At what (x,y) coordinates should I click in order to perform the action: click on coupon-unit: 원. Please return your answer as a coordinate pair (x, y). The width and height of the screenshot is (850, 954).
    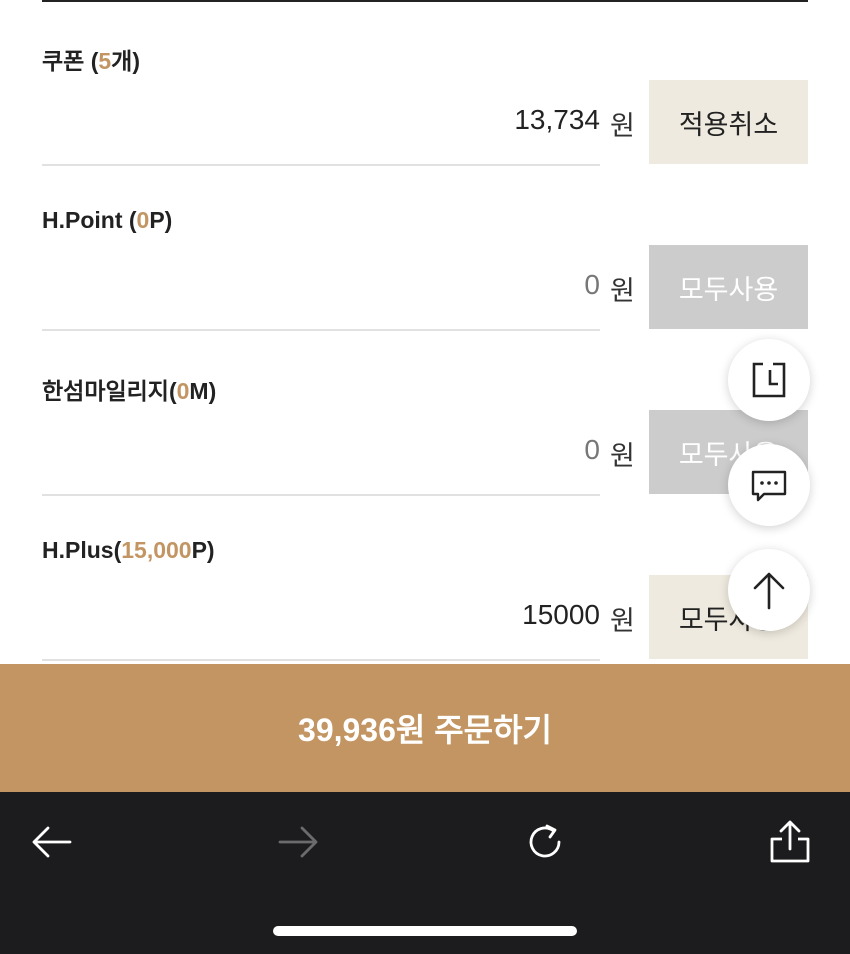
    Looking at the image, I should click on (622, 126).